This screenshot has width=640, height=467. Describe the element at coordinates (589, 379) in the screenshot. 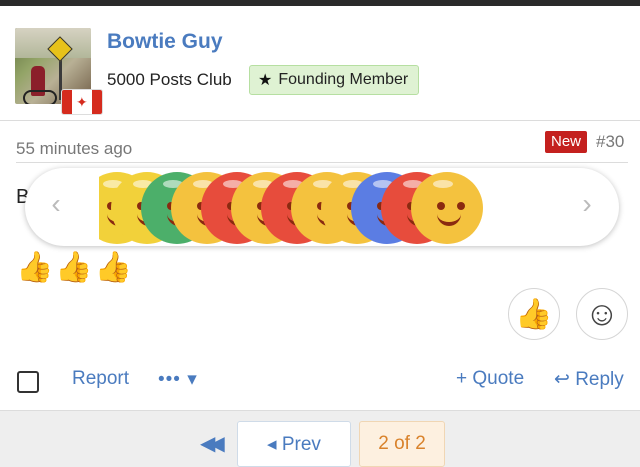

I see `reply-button: ↩ Reply` at that location.